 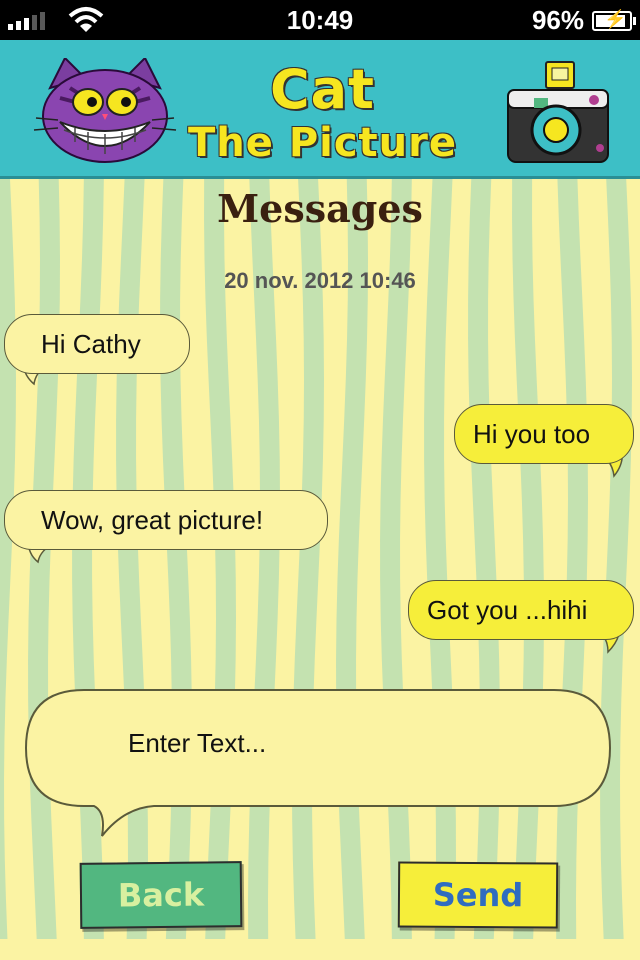 I want to click on message-bubble-incoming: Wow, great picture!, so click(x=166, y=520).